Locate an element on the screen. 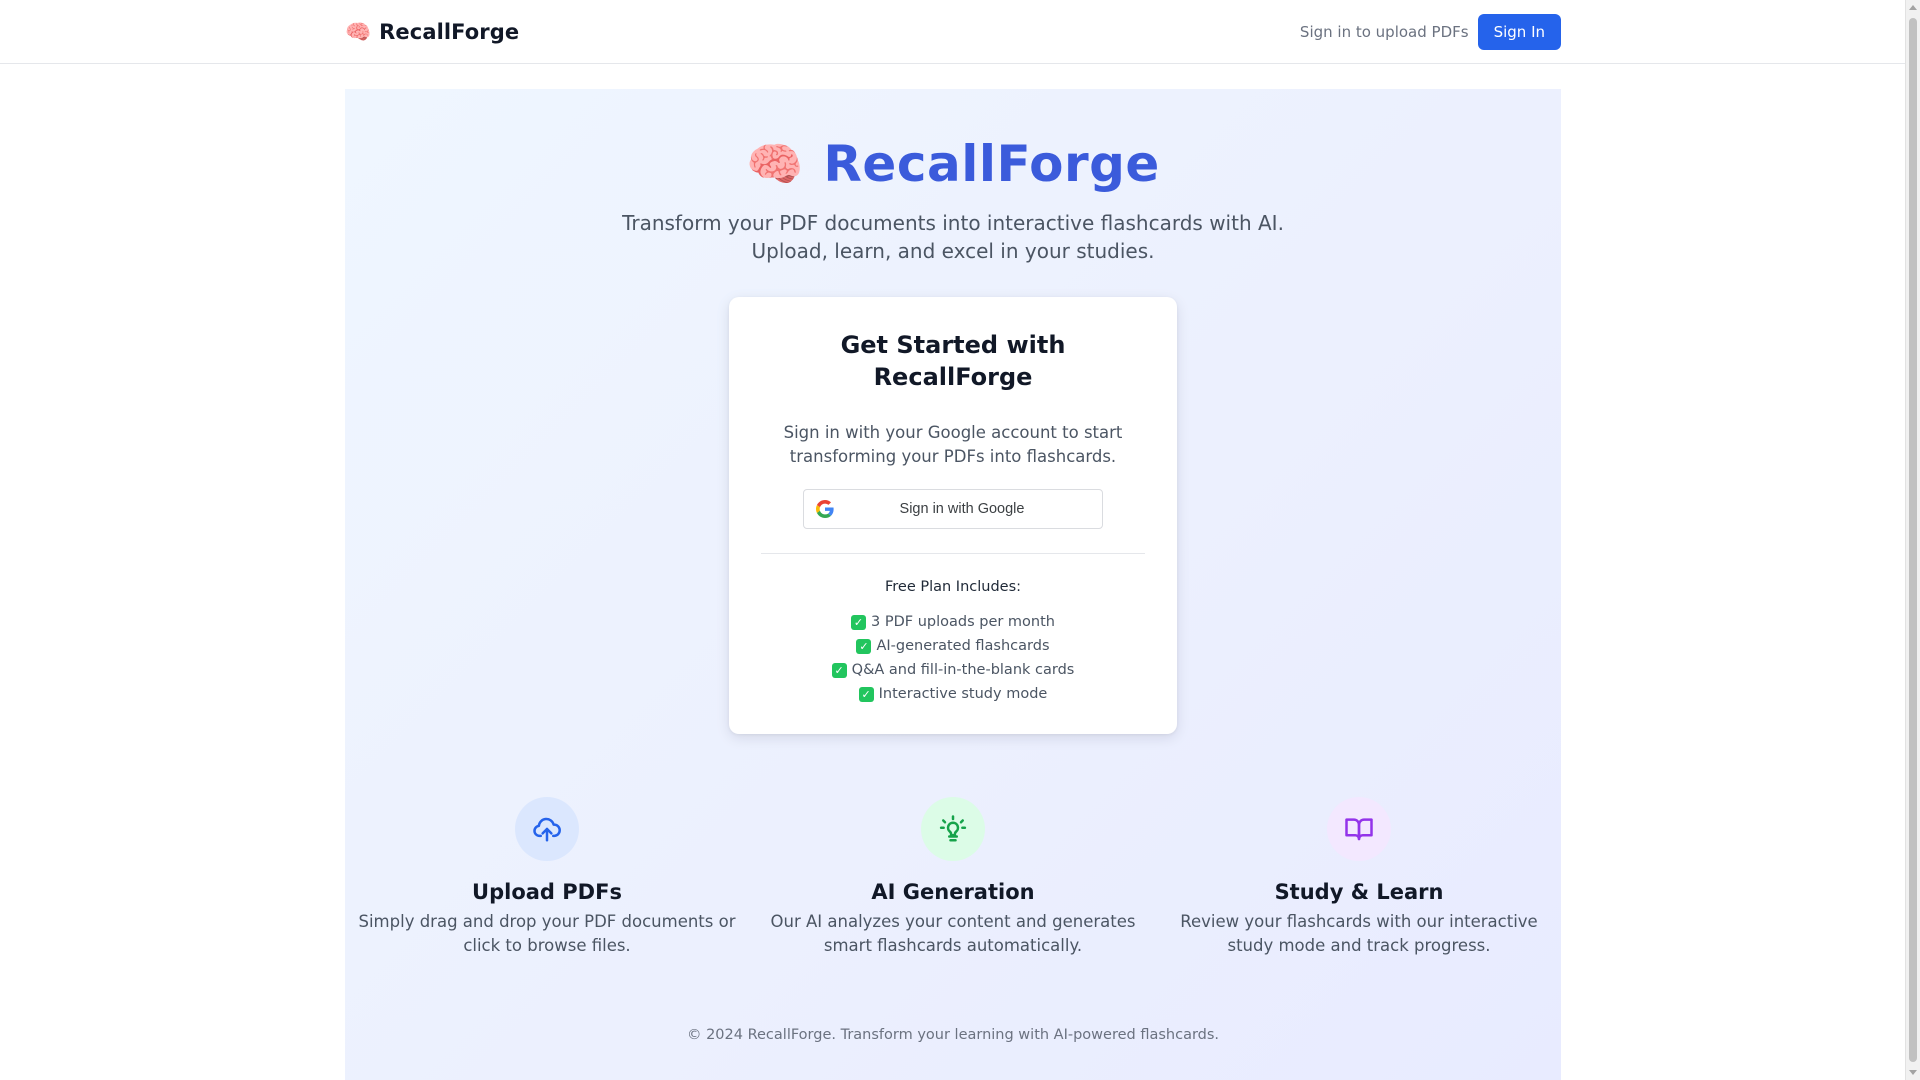  feature-description-line: smart flashcards automatically. is located at coordinates (953, 945).